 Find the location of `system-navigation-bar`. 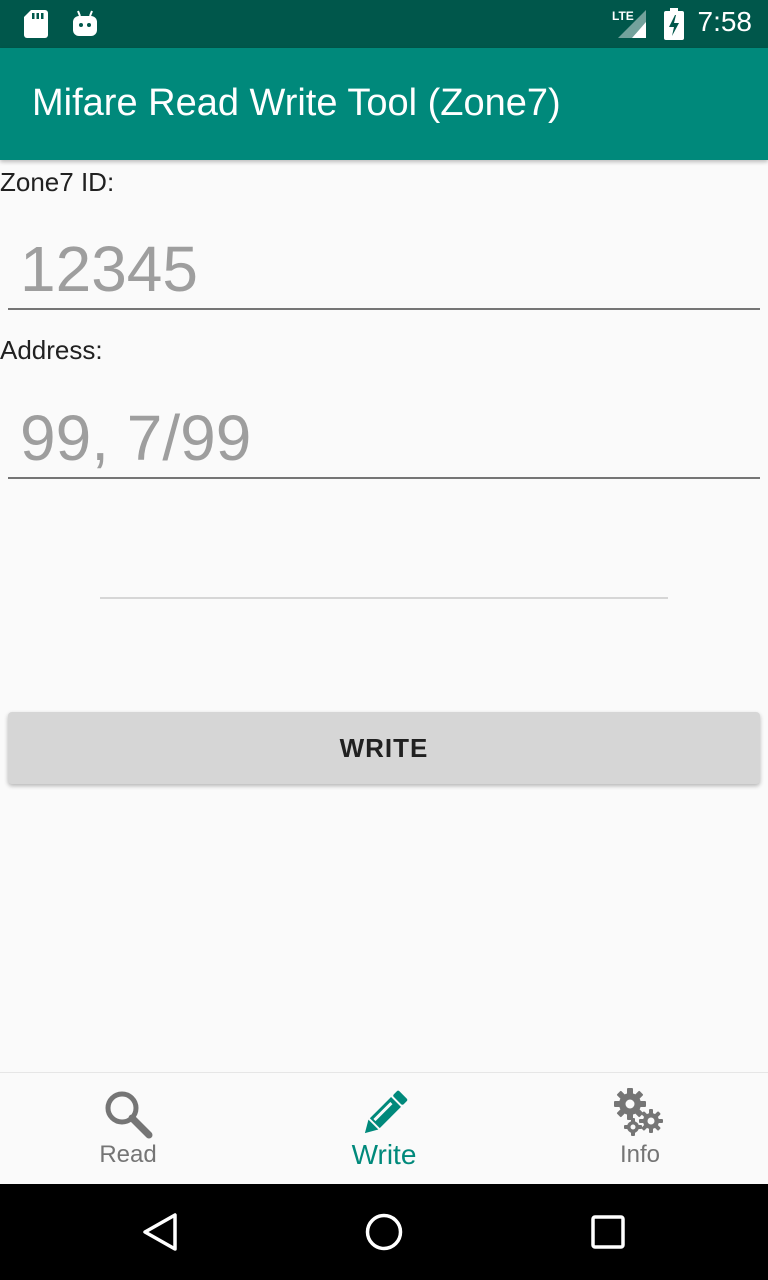

system-navigation-bar is located at coordinates (384, 1232).